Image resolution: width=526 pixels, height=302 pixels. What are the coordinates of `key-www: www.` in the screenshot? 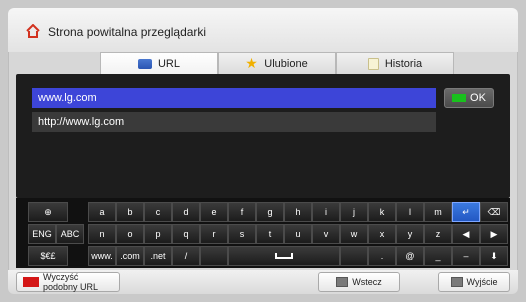 It's located at (102, 256).